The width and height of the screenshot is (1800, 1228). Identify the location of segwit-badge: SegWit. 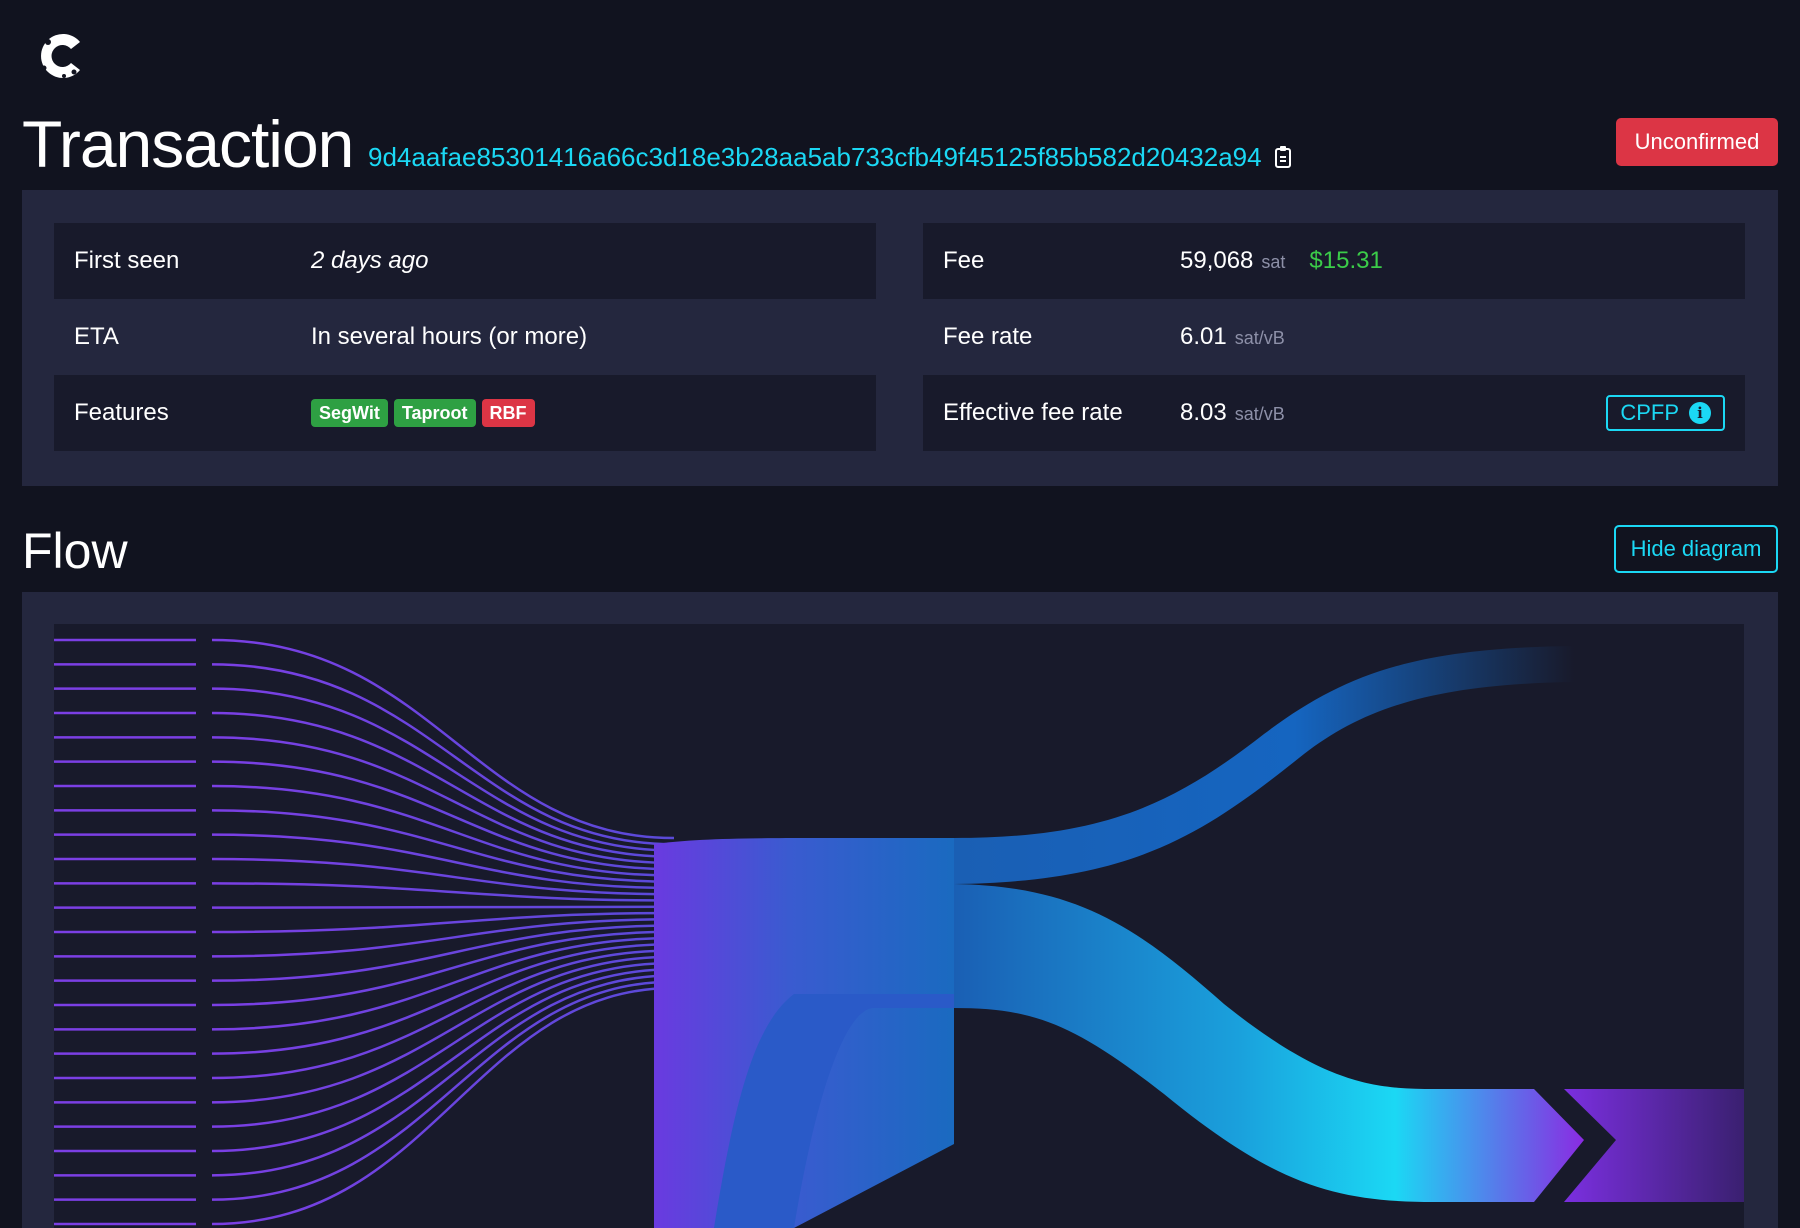
(349, 413).